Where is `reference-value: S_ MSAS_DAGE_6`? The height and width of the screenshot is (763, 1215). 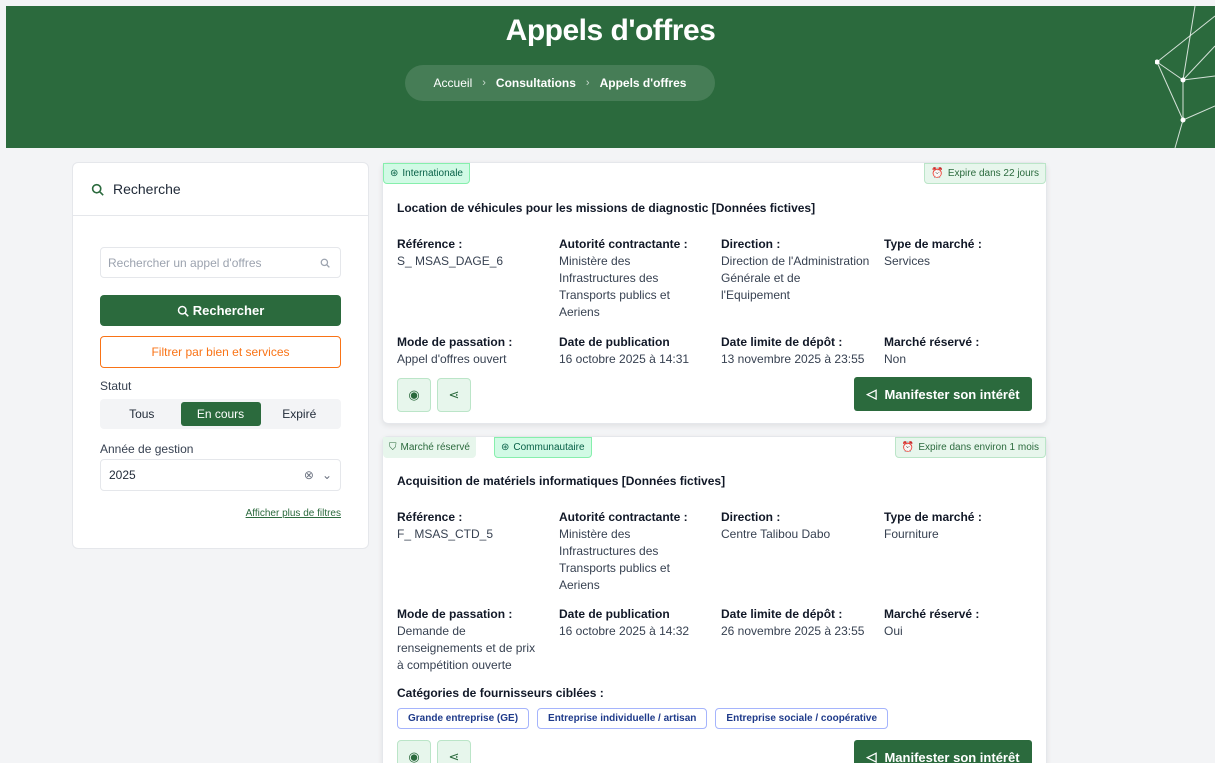 reference-value: S_ MSAS_DAGE_6 is located at coordinates (450, 261).